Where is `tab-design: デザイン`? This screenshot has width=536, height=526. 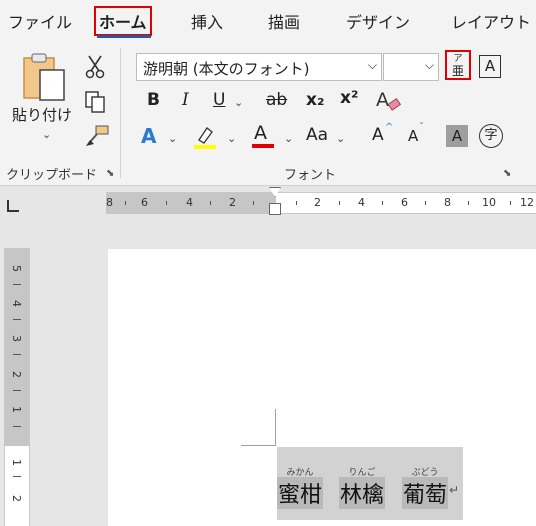
tab-design: デザイン is located at coordinates (378, 21).